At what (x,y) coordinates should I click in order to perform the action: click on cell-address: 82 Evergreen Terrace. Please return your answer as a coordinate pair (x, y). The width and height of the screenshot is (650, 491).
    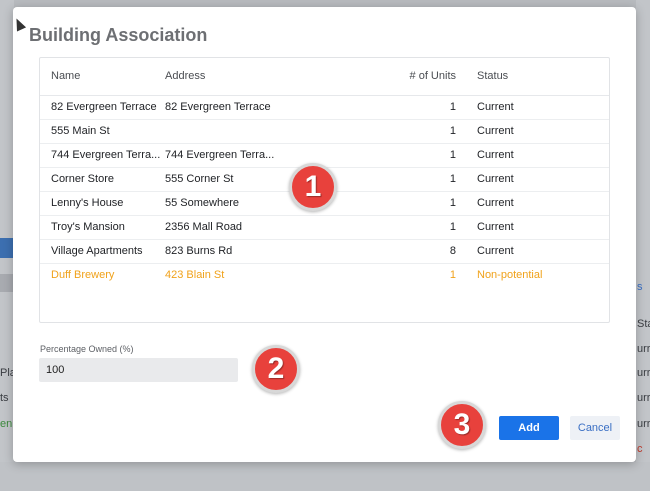
    Looking at the image, I should click on (260, 107).